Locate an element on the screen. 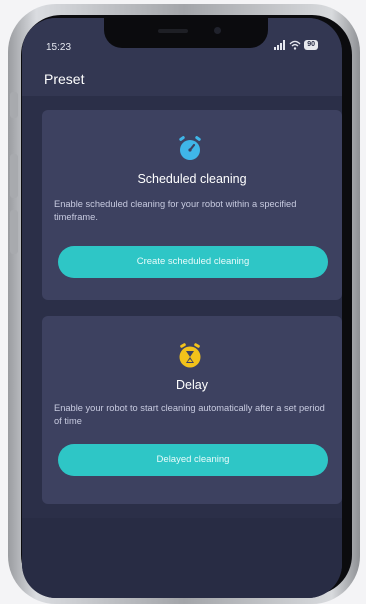 This screenshot has height=604, width=366. delayed-cleaning-button: Delayed cleaning is located at coordinates (193, 460).